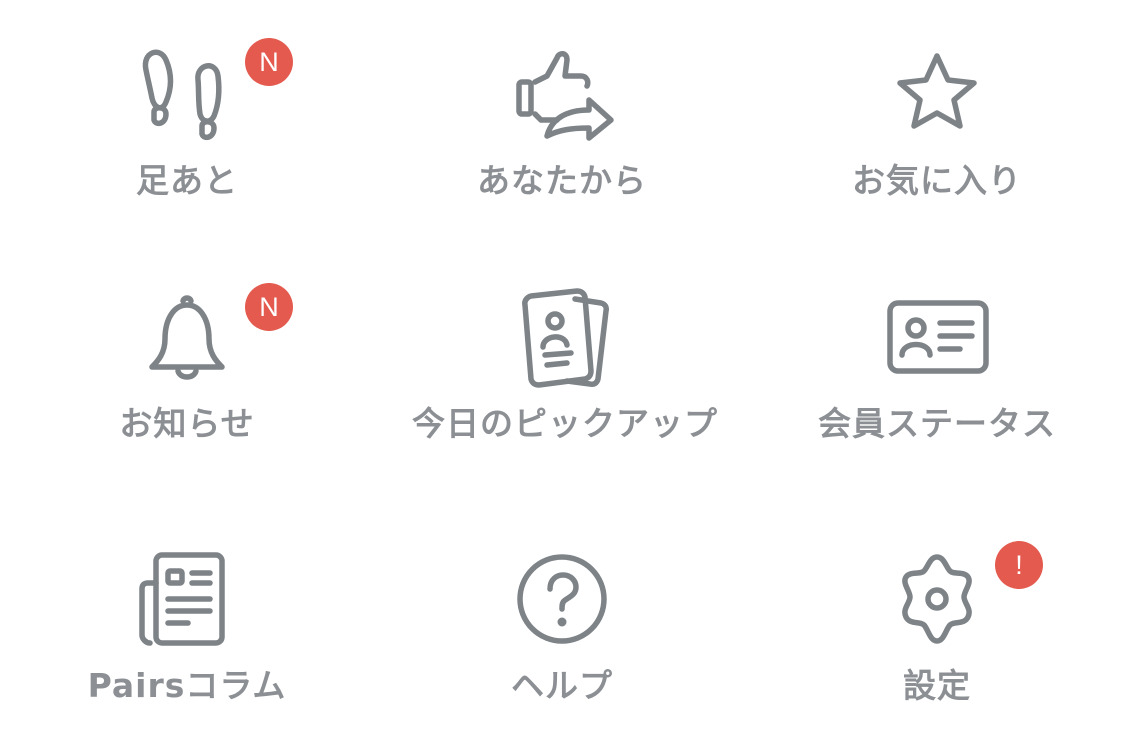 This screenshot has height=745, width=1125. What do you see at coordinates (187, 685) in the screenshot?
I see `menu-item-label: Pairsコラム` at bounding box center [187, 685].